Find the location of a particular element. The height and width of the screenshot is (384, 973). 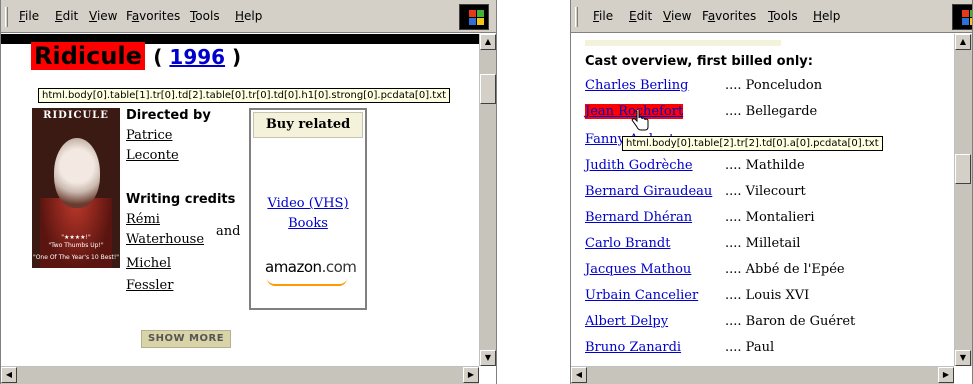

hand-cursor-icon is located at coordinates (640, 120).